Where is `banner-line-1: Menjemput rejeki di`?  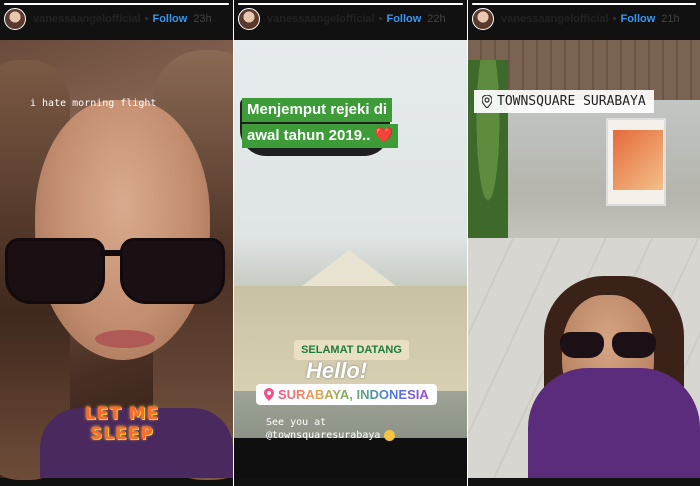 banner-line-1: Menjemput rejeki di is located at coordinates (317, 110).